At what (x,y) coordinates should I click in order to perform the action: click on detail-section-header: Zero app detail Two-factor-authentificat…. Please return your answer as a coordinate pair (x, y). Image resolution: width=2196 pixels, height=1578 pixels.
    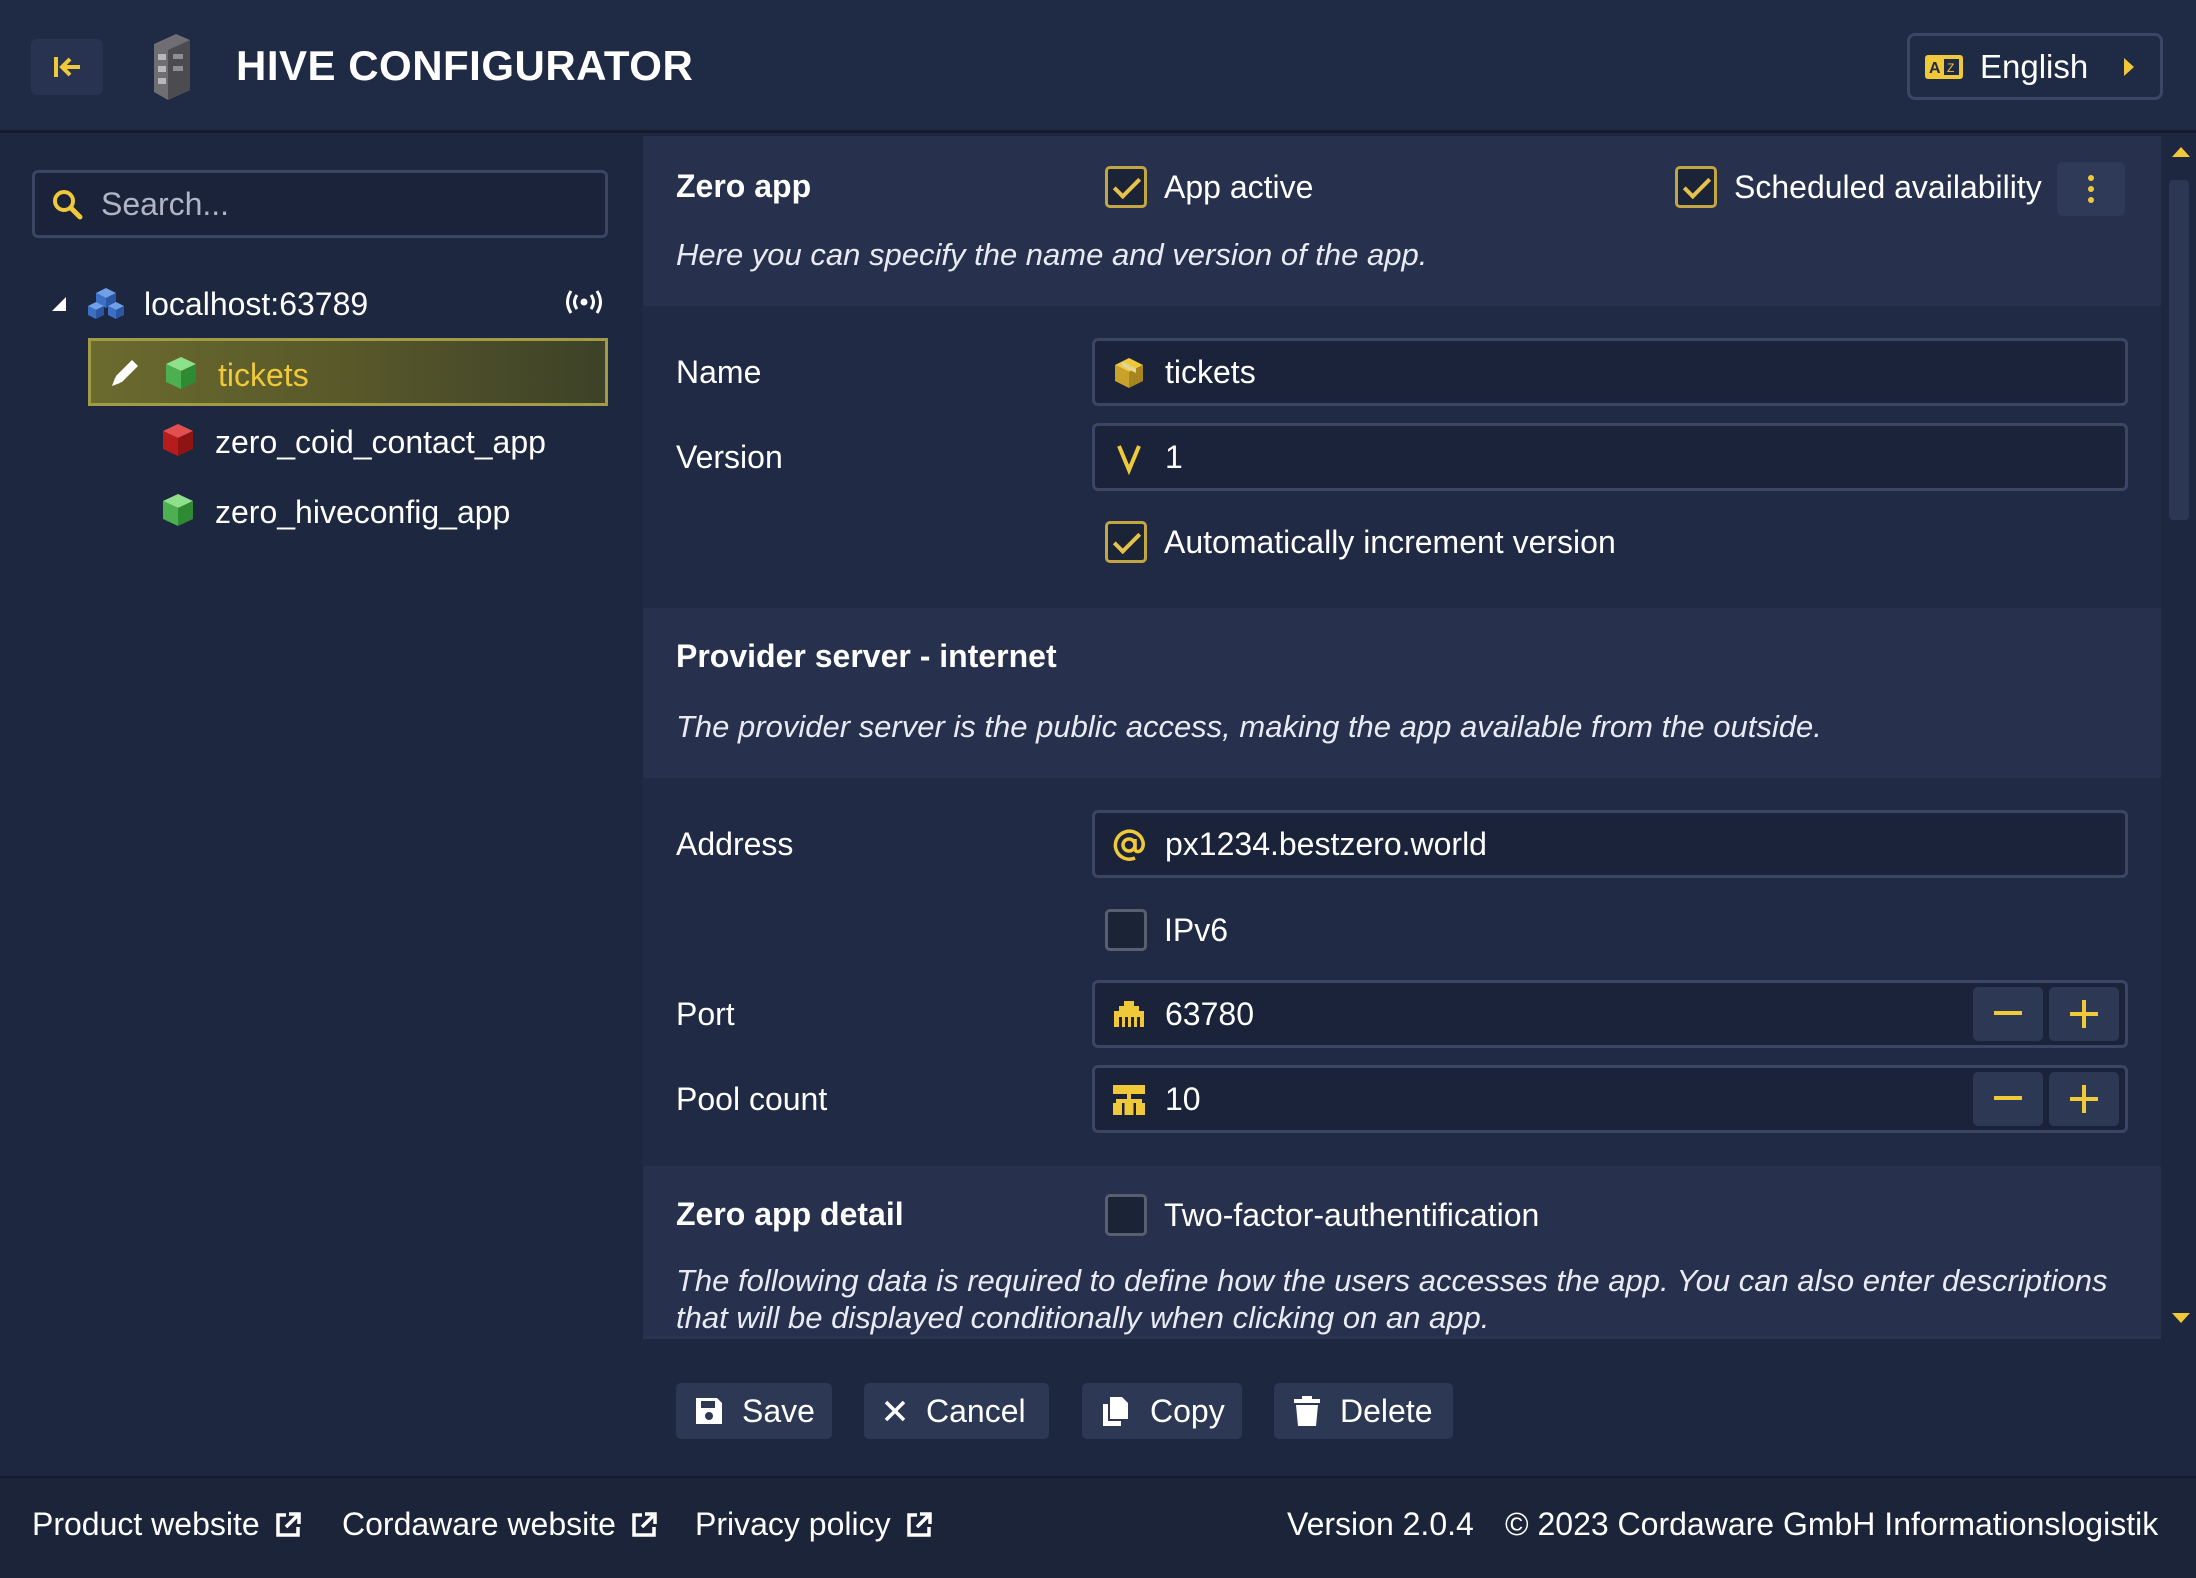
    Looking at the image, I should click on (1402, 1251).